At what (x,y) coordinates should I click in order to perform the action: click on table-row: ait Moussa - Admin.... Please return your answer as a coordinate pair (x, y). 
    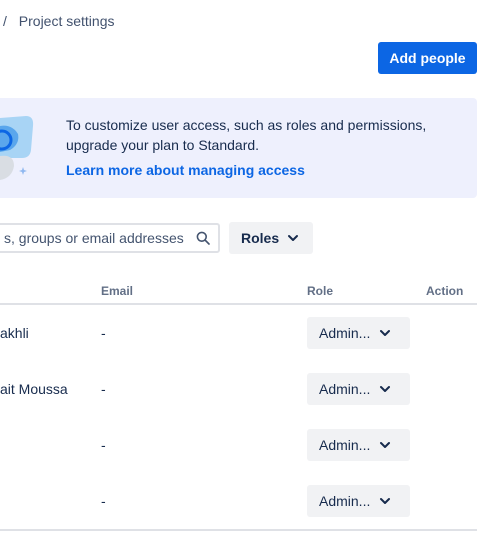
    Looking at the image, I should click on (238, 389).